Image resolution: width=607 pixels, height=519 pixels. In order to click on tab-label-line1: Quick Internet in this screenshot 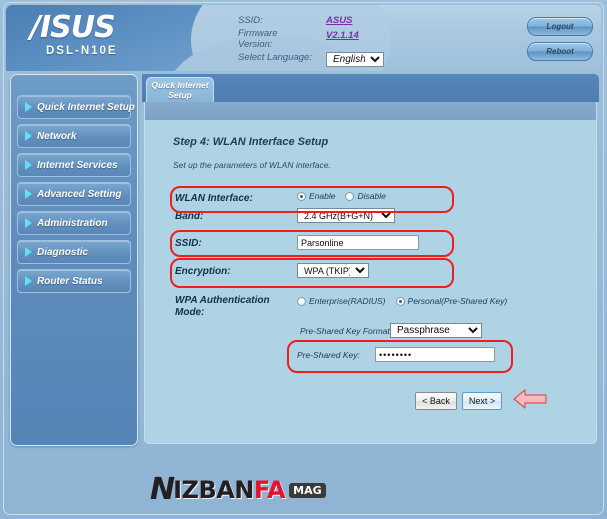, I will do `click(180, 85)`.